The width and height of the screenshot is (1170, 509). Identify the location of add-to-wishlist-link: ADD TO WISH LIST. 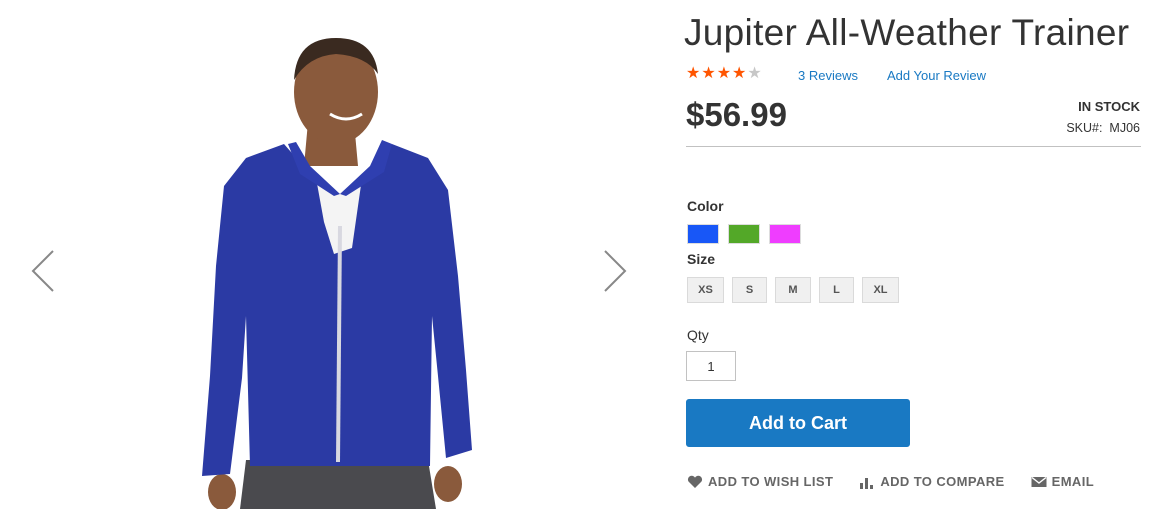
(760, 481).